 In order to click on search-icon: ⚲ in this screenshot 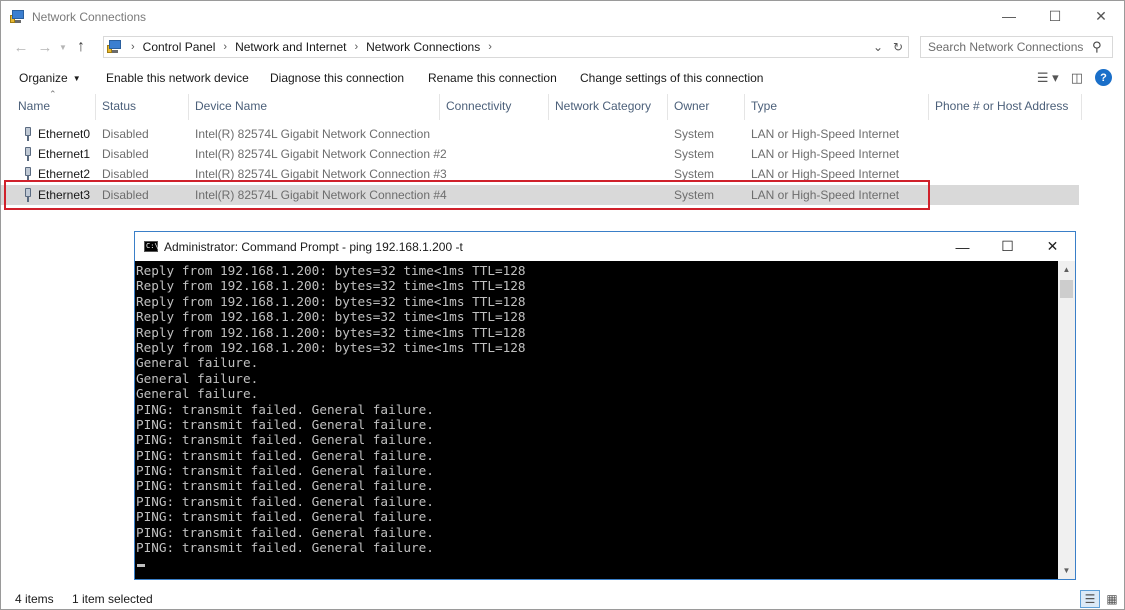, I will do `click(1102, 47)`.